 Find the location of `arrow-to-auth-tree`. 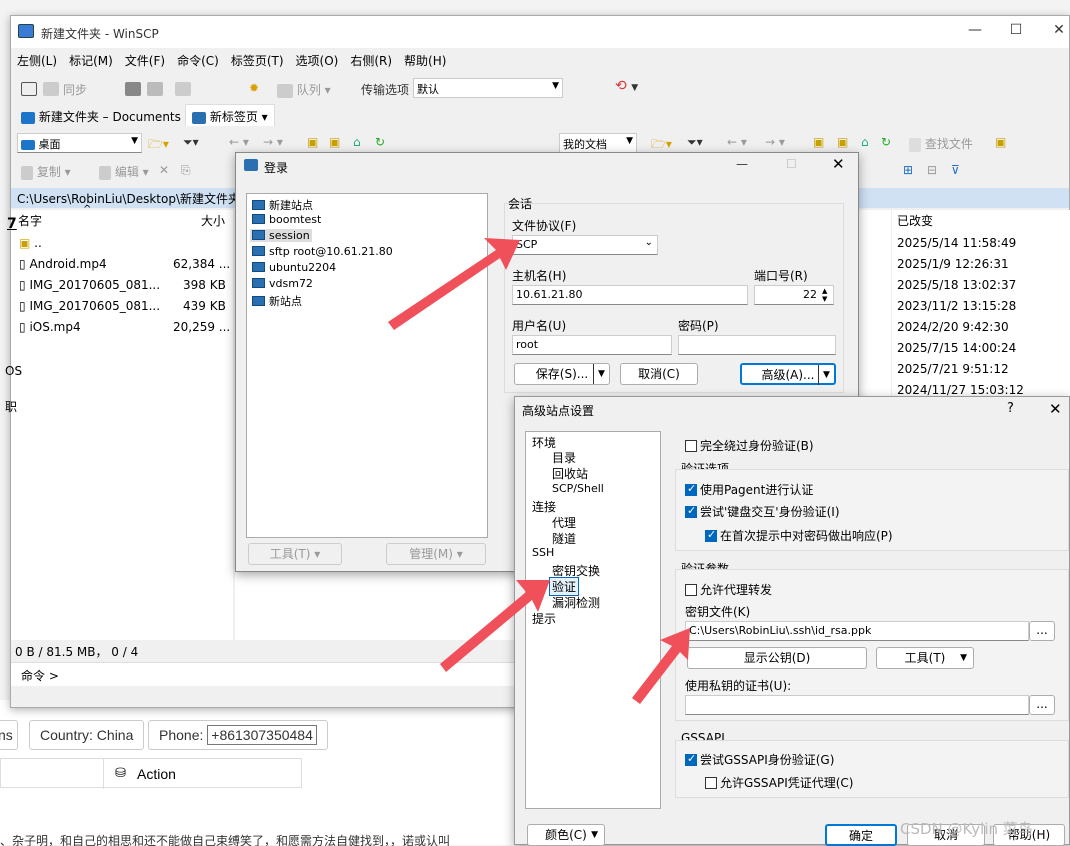

arrow-to-auth-tree is located at coordinates (495, 626).